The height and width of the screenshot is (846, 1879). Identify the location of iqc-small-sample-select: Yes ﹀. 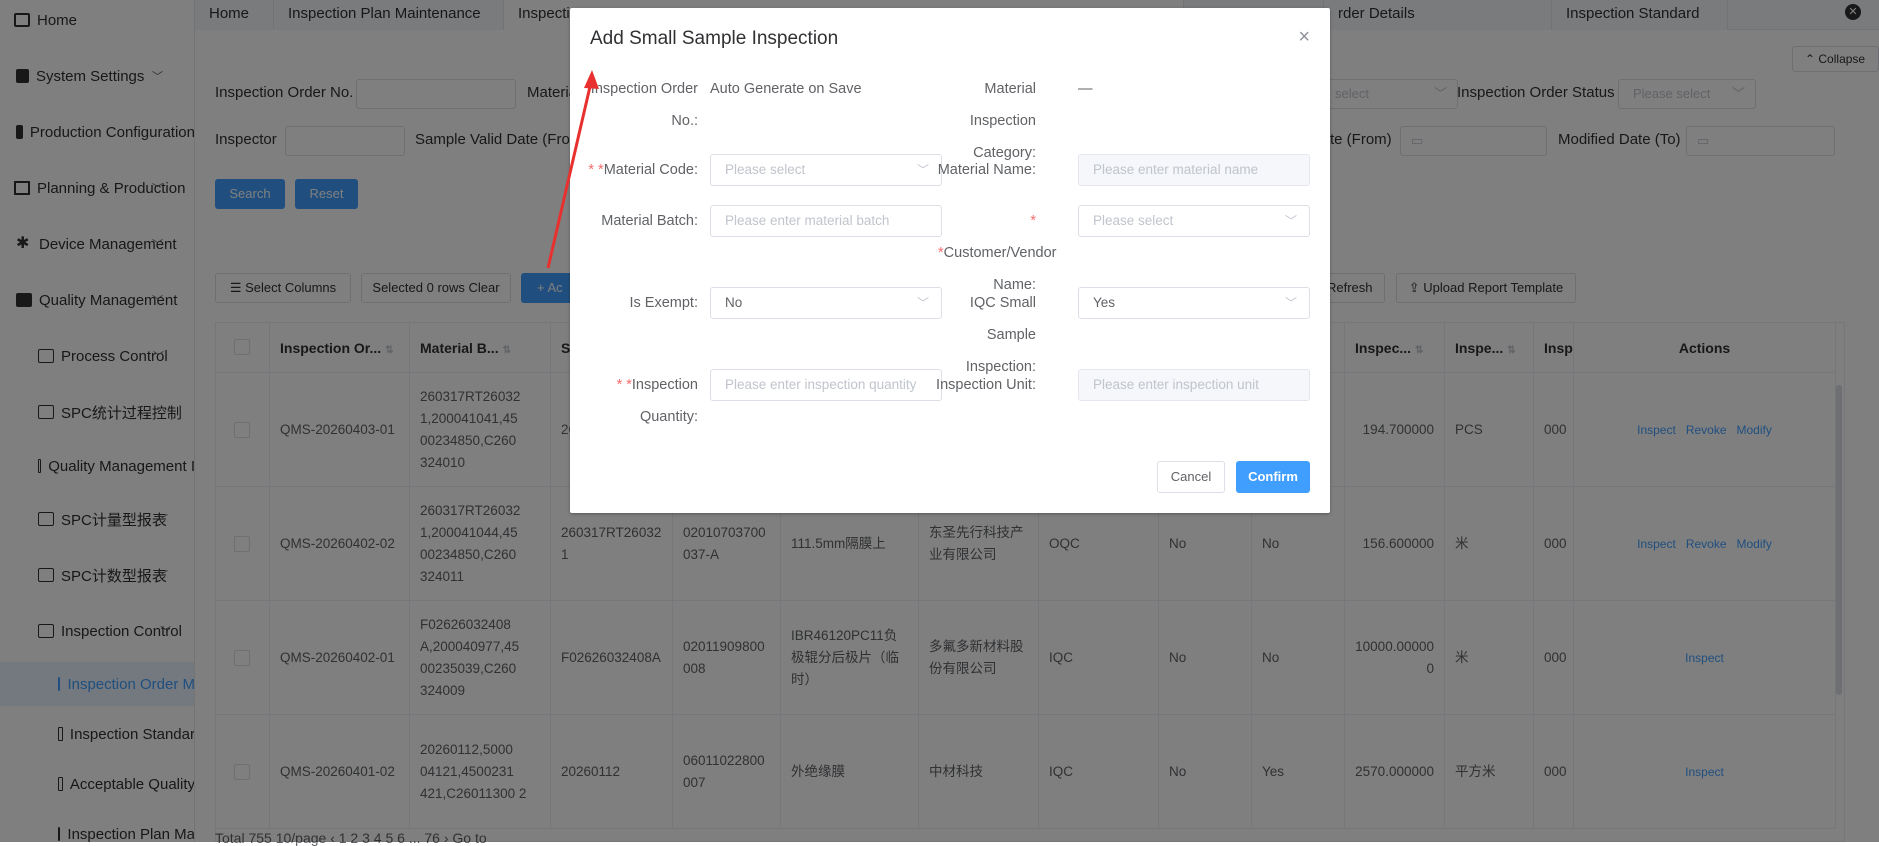
(1194, 303).